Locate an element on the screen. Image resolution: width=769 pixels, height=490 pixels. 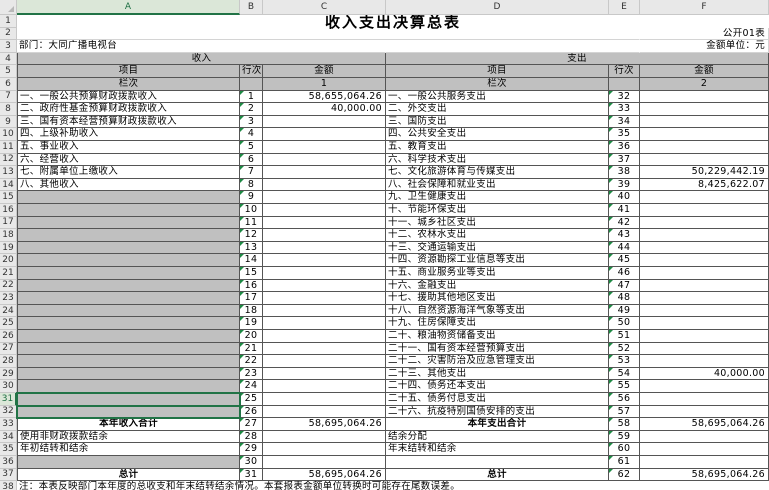
income-line-cell: 22 is located at coordinates (251, 361).